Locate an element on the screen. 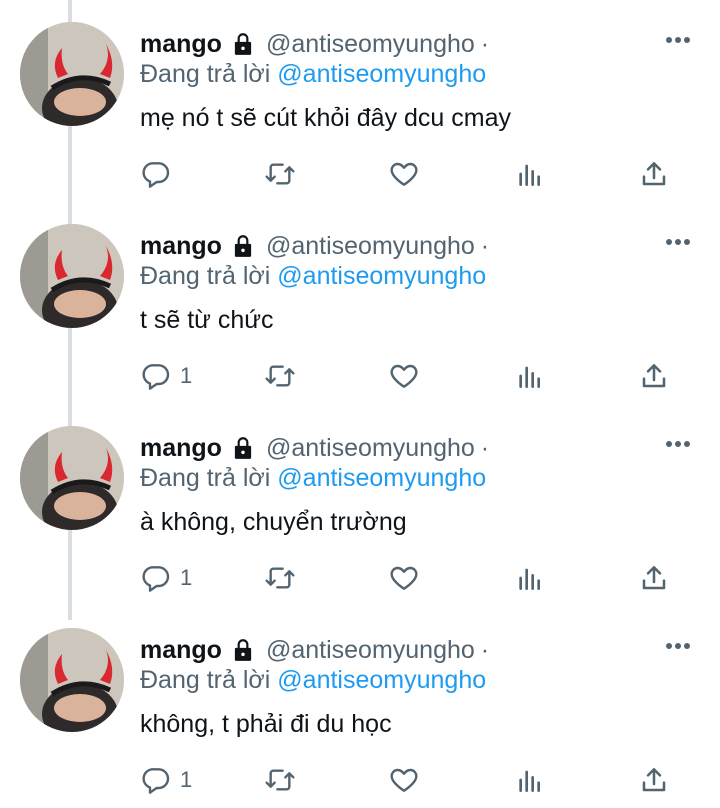 The image size is (720, 808). tweet-text: t sẽ từ chức is located at coordinates (207, 320).